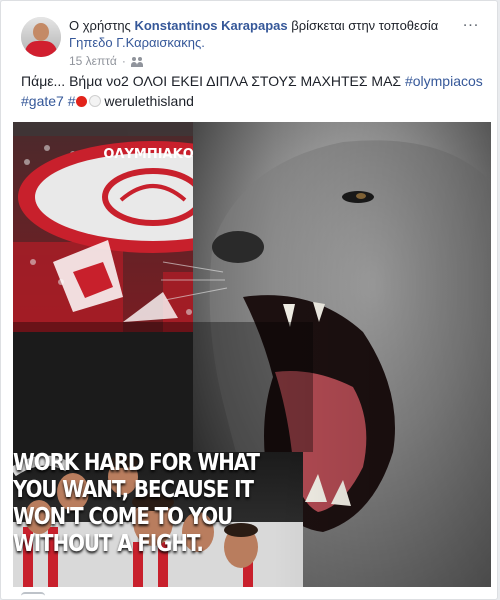 Image resolution: width=500 pixels, height=600 pixels. What do you see at coordinates (108, 544) in the screenshot?
I see `quote-line: WITHOUT A FIGHT.` at bounding box center [108, 544].